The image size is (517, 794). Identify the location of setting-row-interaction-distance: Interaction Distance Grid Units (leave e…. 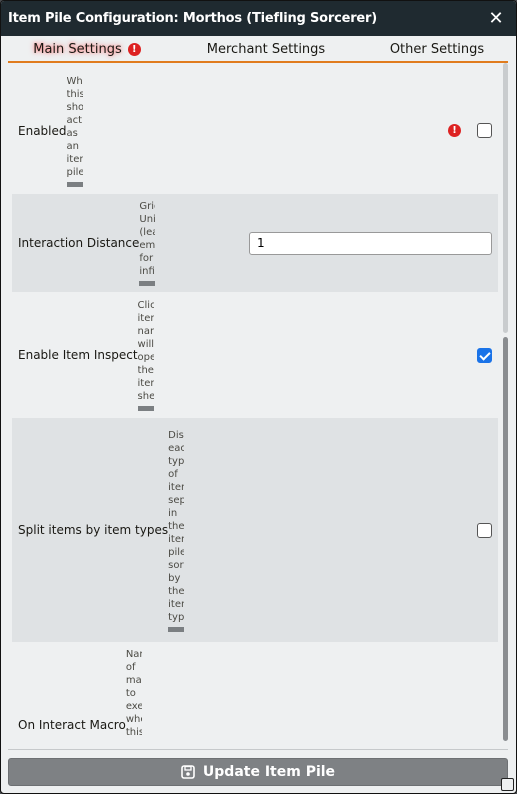
(255, 243).